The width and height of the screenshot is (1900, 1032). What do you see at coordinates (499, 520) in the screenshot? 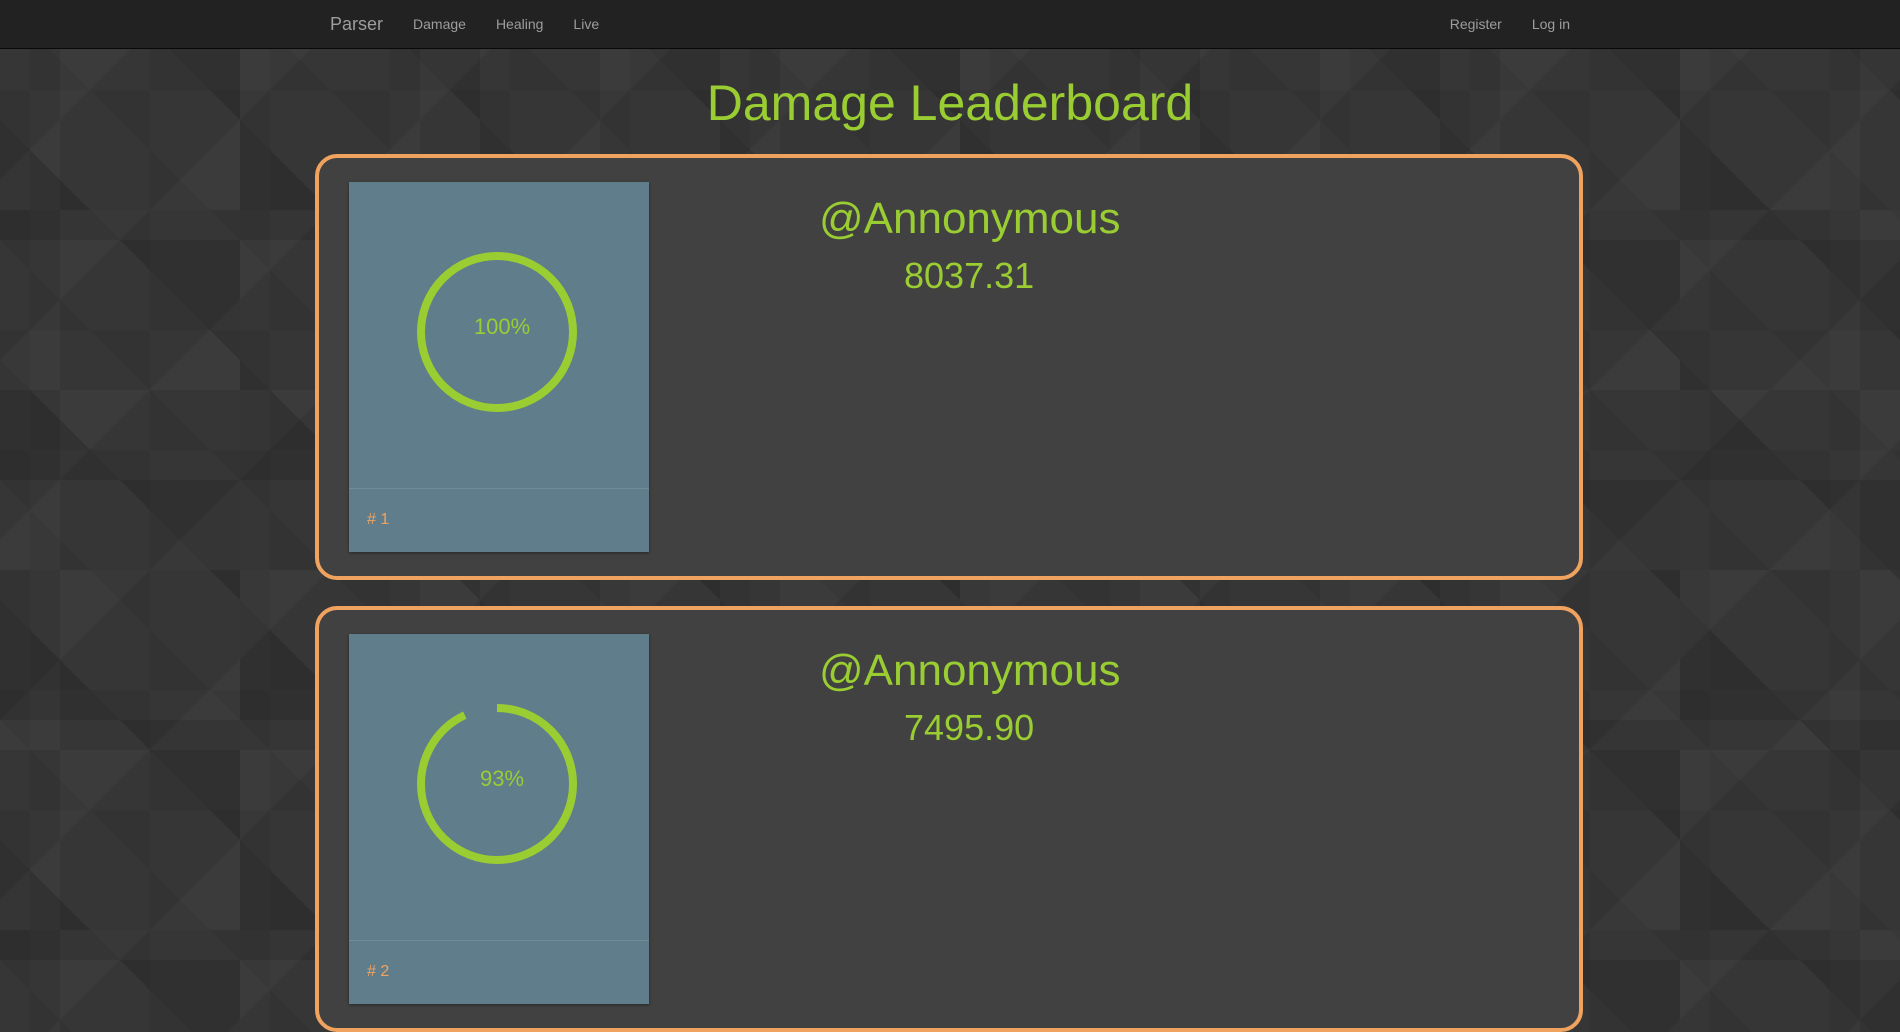
I see `card-footer: # 1` at bounding box center [499, 520].